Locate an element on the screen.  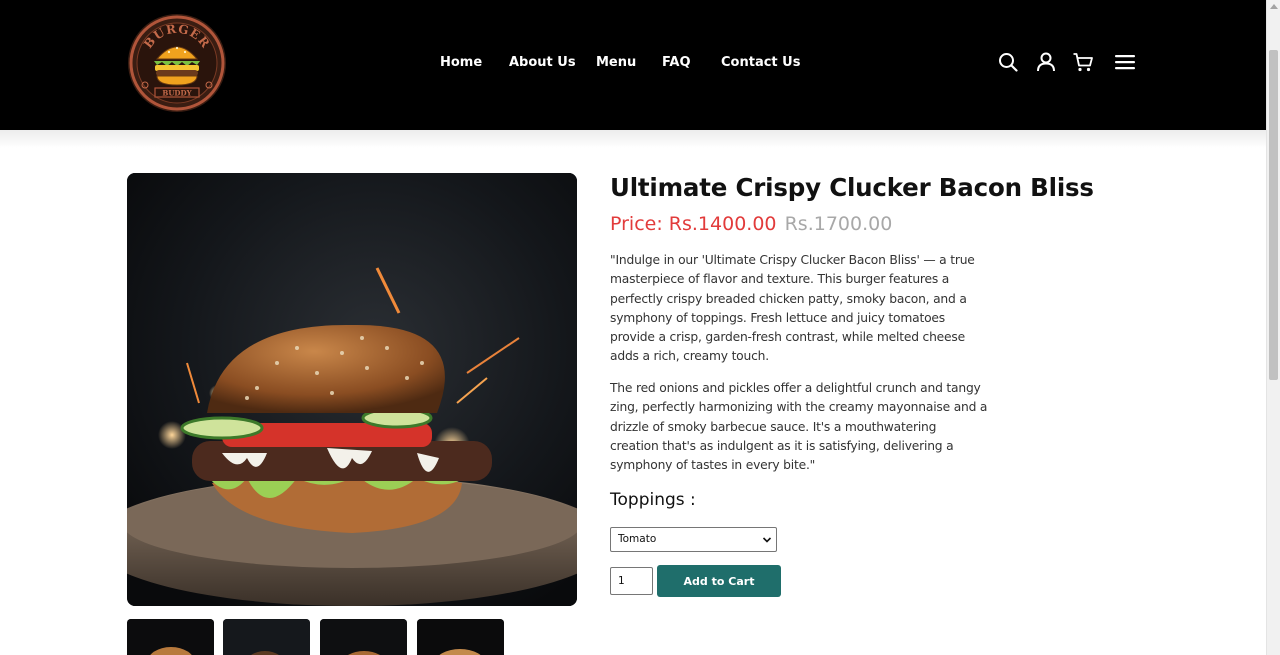
add-to-cart-button: Add to Cart is located at coordinates (719, 581).